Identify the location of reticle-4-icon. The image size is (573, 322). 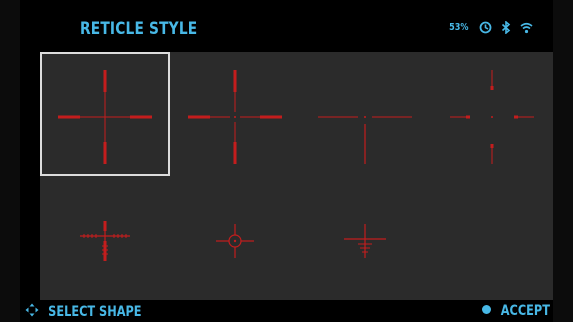
(492, 117).